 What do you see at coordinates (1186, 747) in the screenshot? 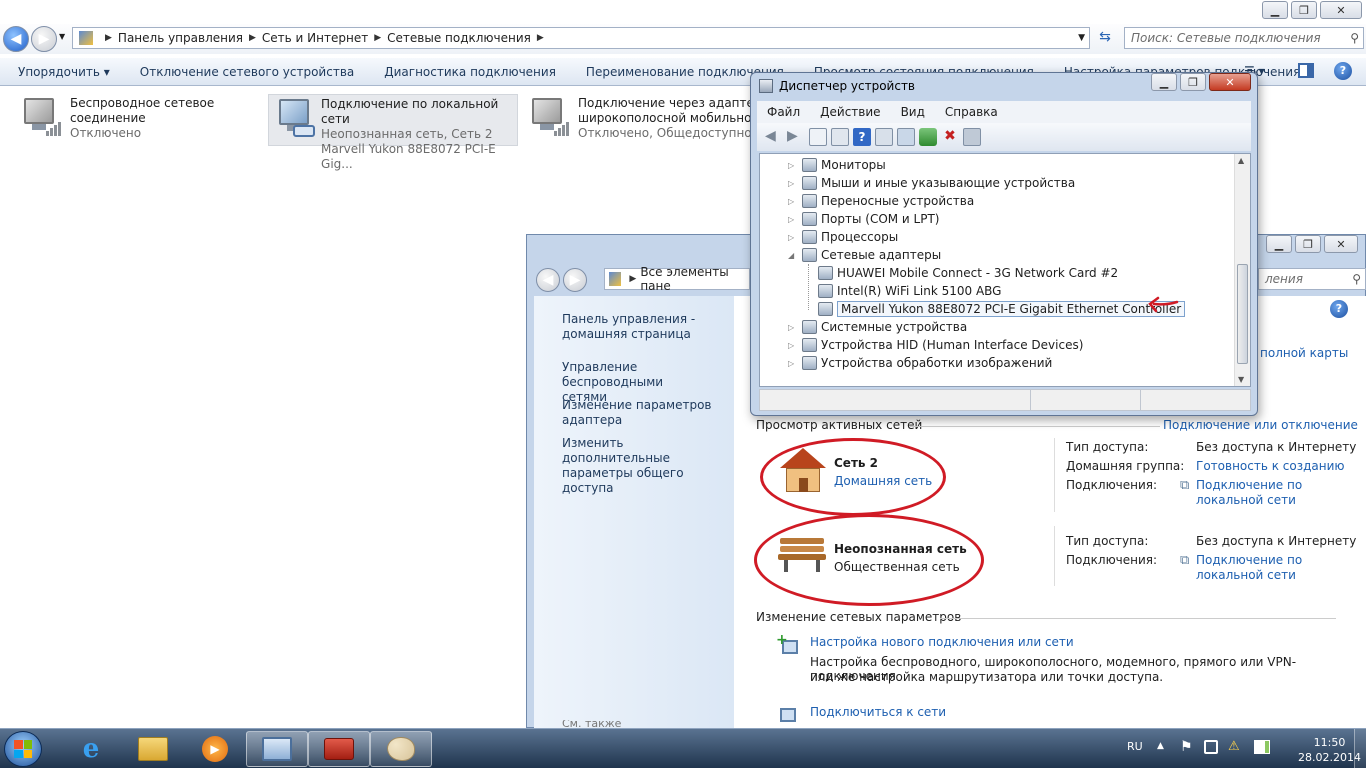
I see `action-center-flag-icon: ⚑` at bounding box center [1186, 747].